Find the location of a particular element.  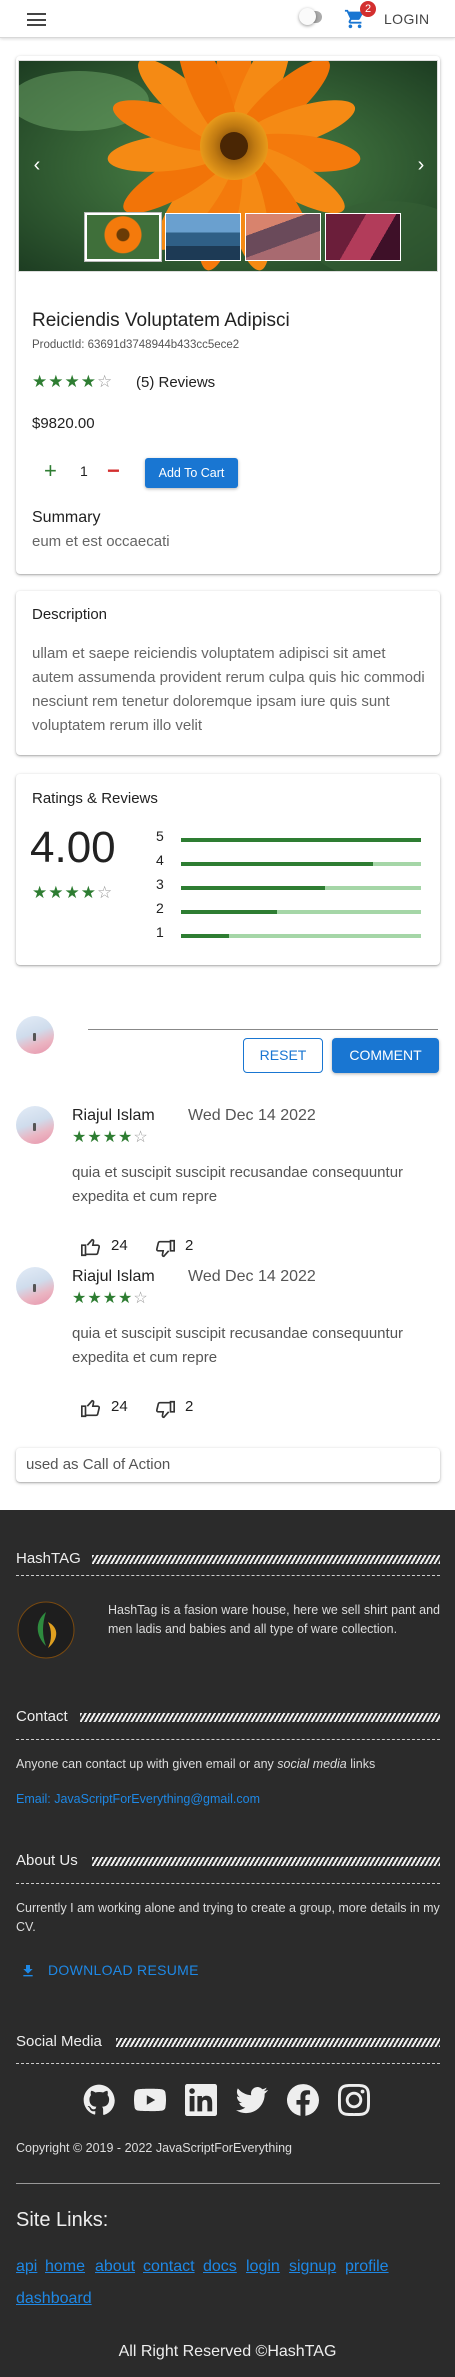

site-link-dashboard: dashboard is located at coordinates (54, 2299).